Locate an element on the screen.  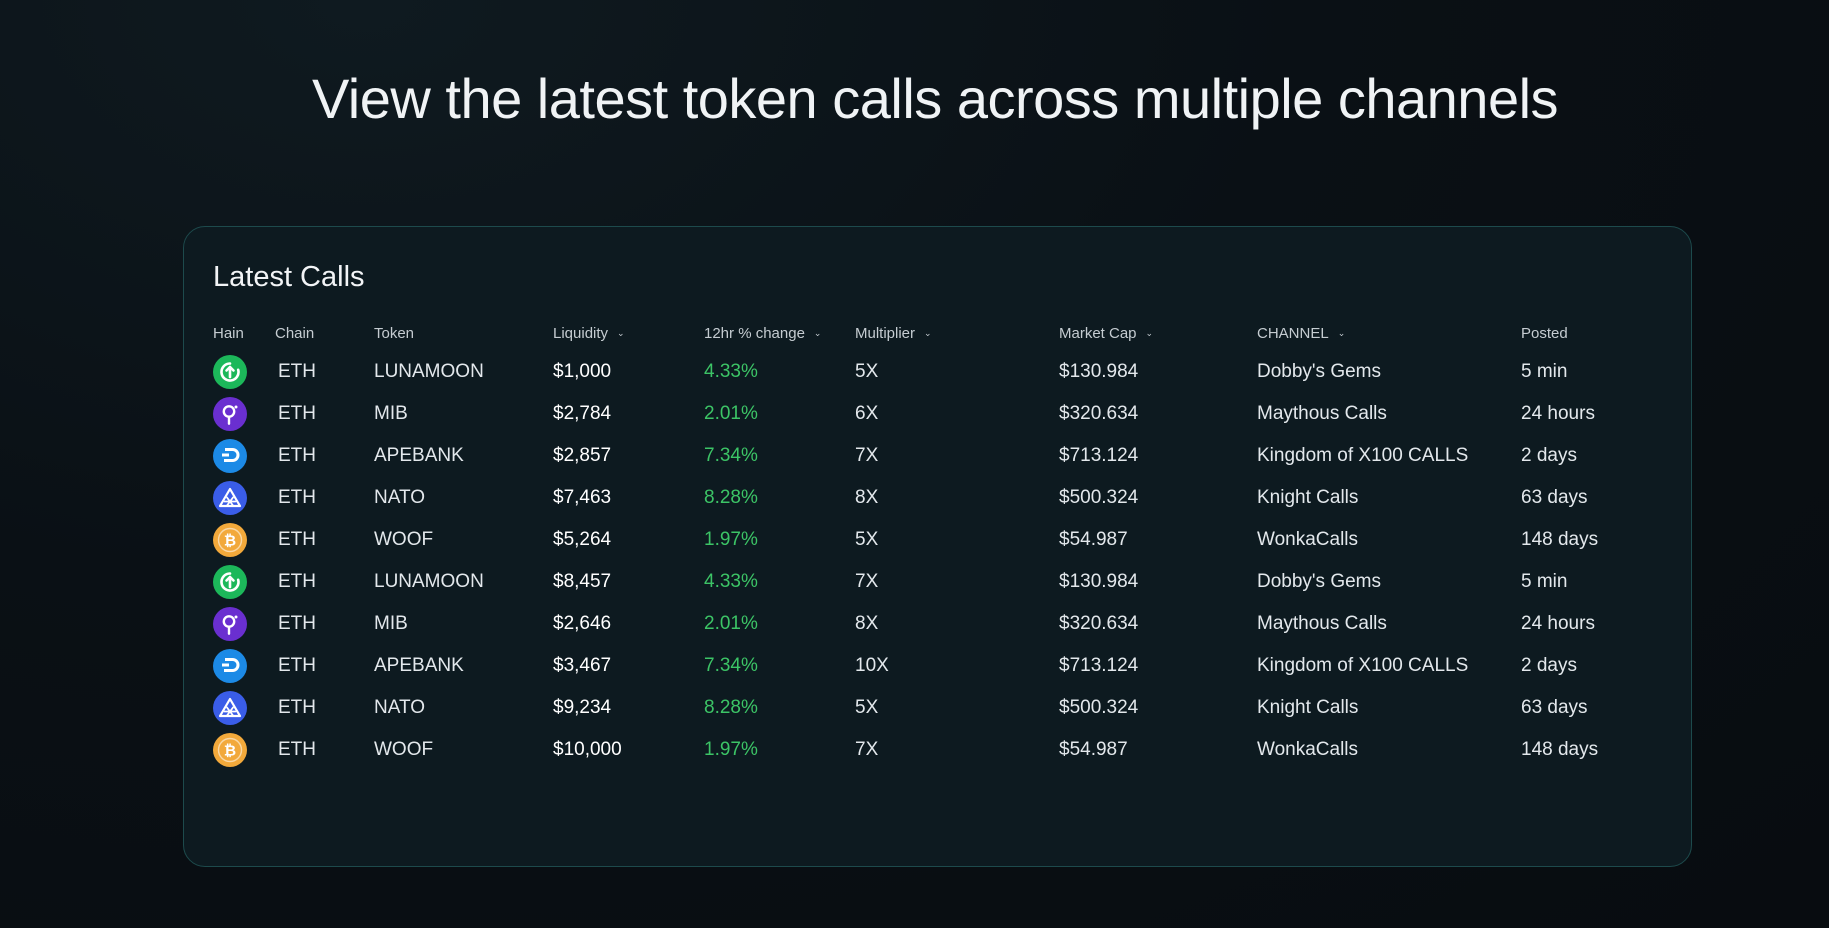
channel-cell: Kingdom of X100 CALLS is located at coordinates (1363, 665).